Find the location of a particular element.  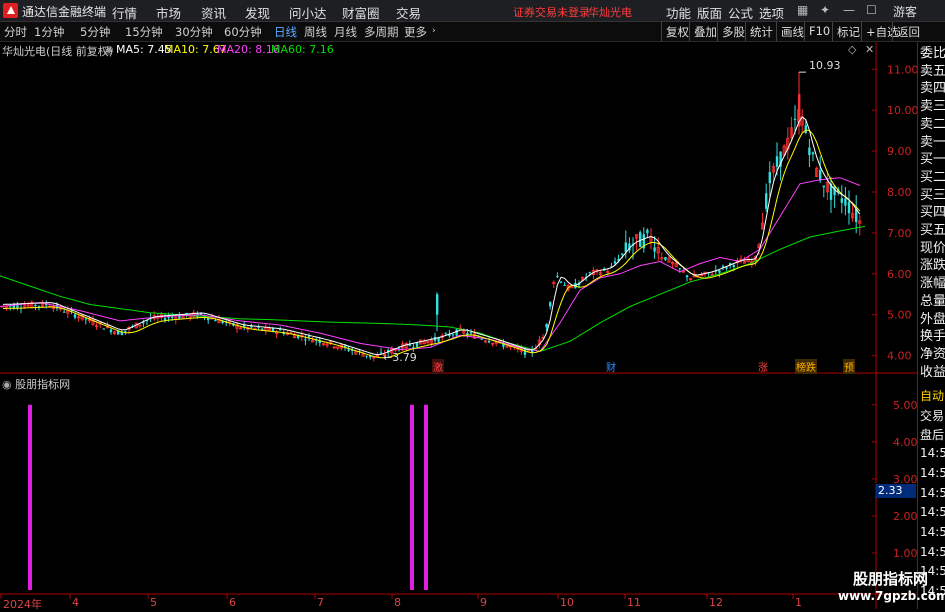

date-label: 5 is located at coordinates (153, 602).